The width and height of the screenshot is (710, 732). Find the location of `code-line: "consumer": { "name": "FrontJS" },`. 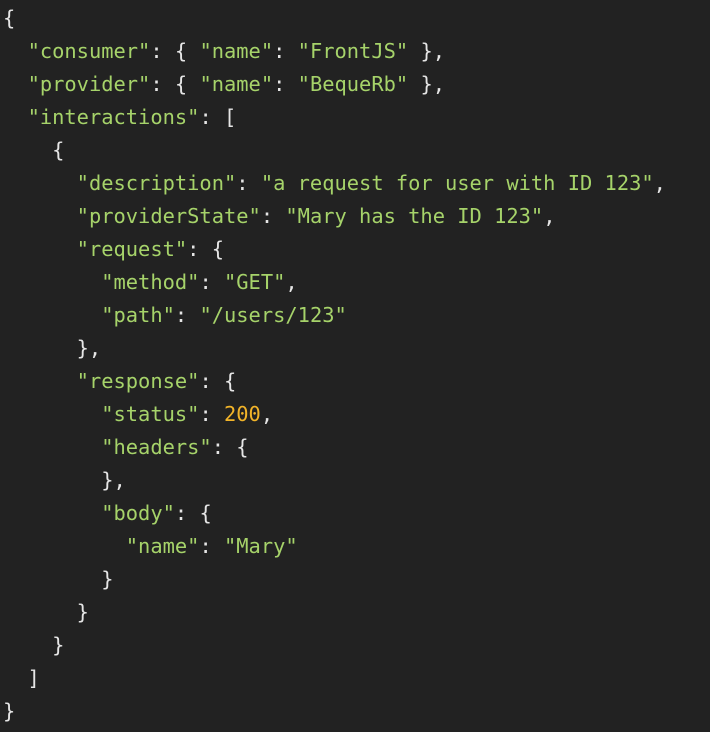

code-line: "consumer": { "name": "FrontJS" }, is located at coordinates (334, 51).